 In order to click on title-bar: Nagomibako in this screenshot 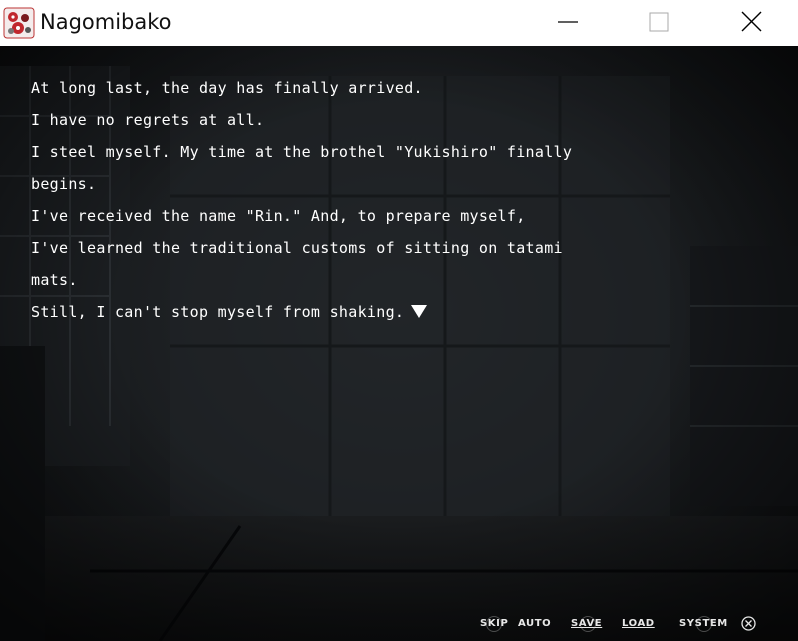, I will do `click(399, 23)`.